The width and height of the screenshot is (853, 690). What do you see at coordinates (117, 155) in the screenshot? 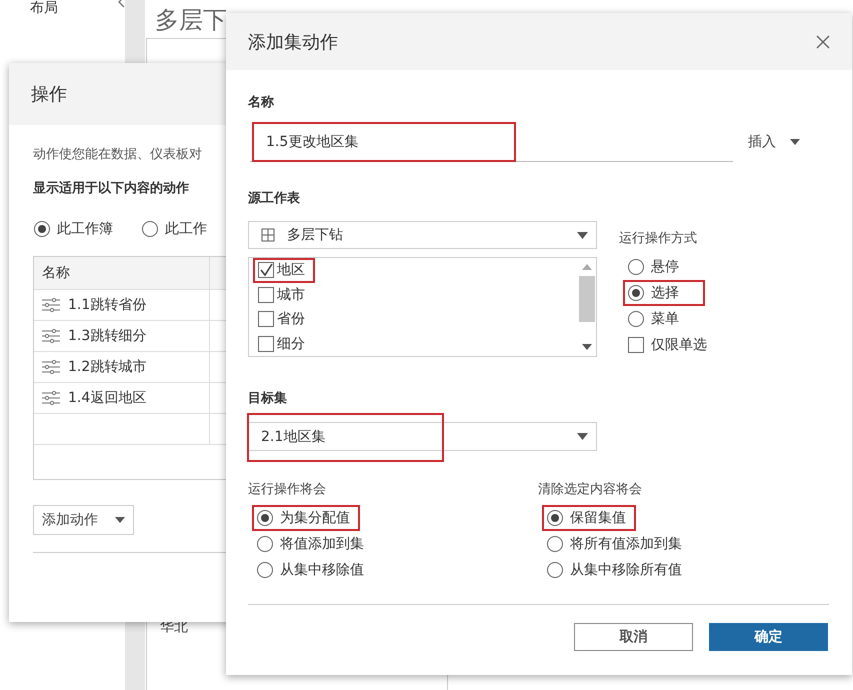
I see `description-text: 动作使您能在数据、仪表板对` at bounding box center [117, 155].